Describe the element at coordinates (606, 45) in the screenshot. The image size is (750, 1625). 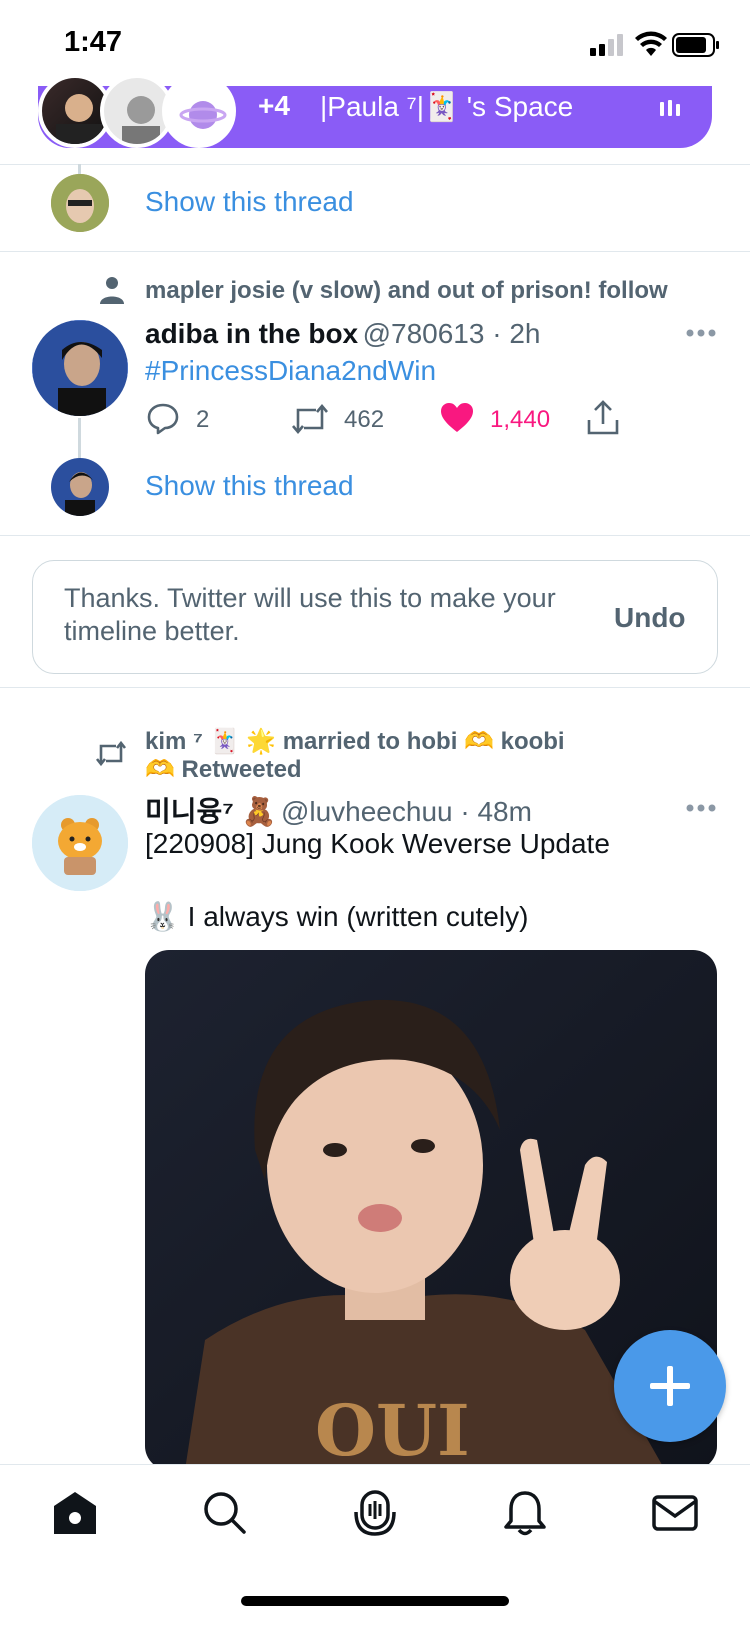
I see `cellular-signal-icon` at that location.